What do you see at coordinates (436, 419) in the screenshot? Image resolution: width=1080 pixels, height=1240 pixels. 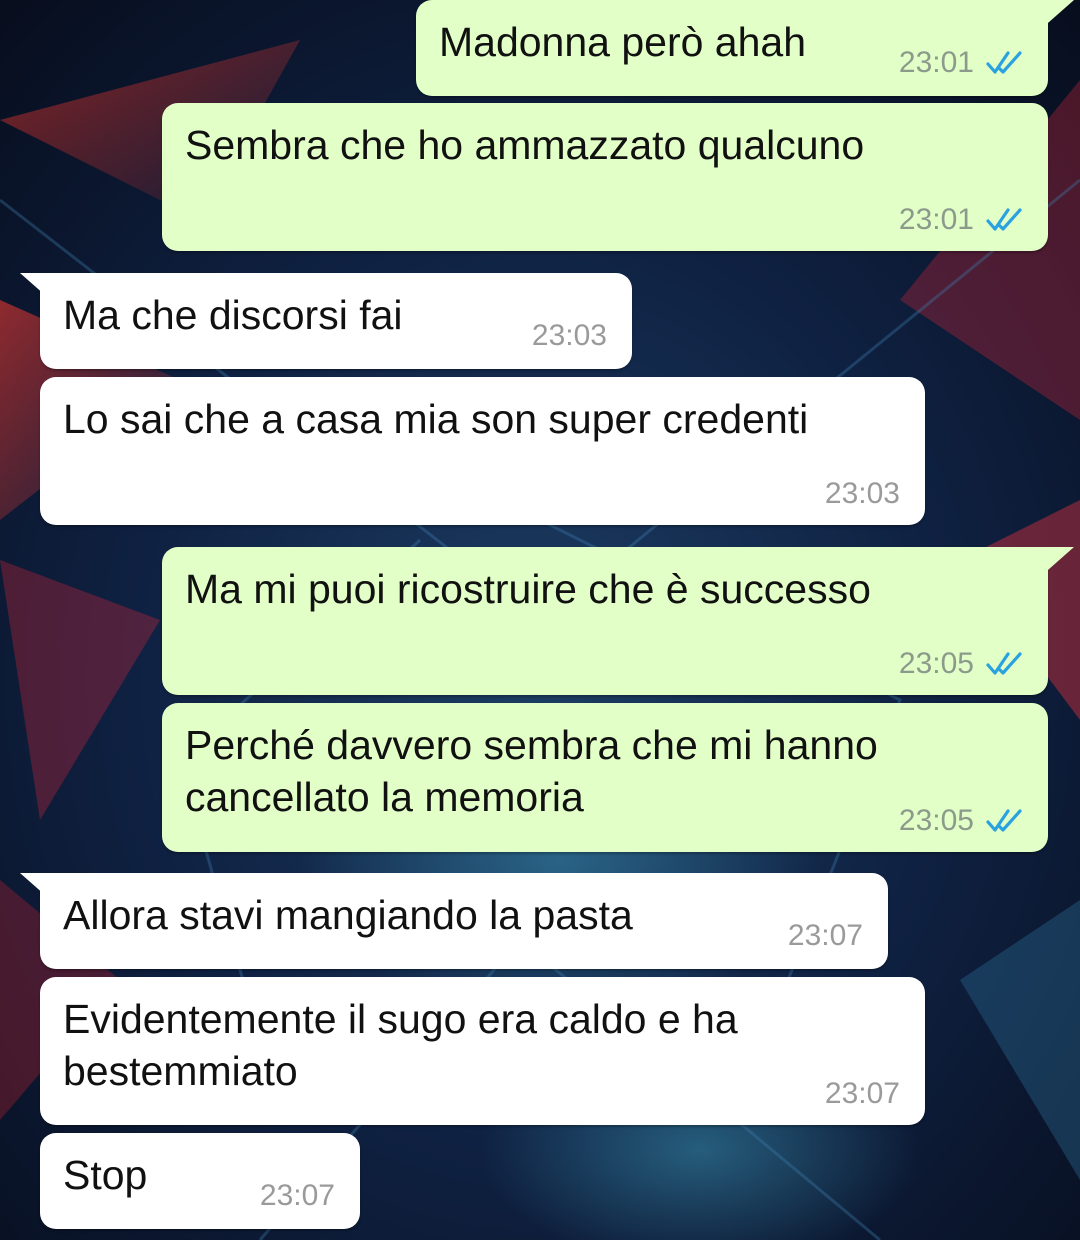 I see `message-text: Lo sai che a casa mia son super credenti` at bounding box center [436, 419].